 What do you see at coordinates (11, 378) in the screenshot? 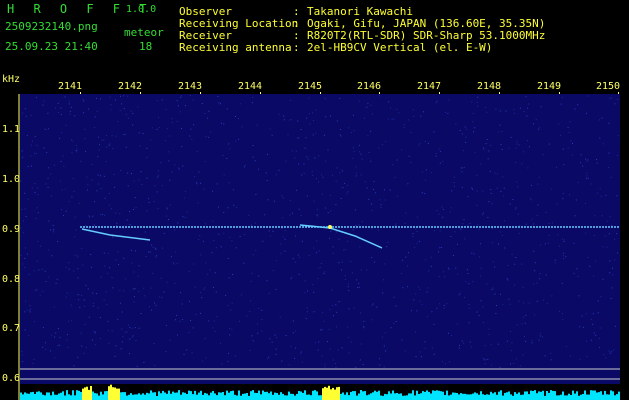
I see `y-tick-label: 0.6` at bounding box center [11, 378].